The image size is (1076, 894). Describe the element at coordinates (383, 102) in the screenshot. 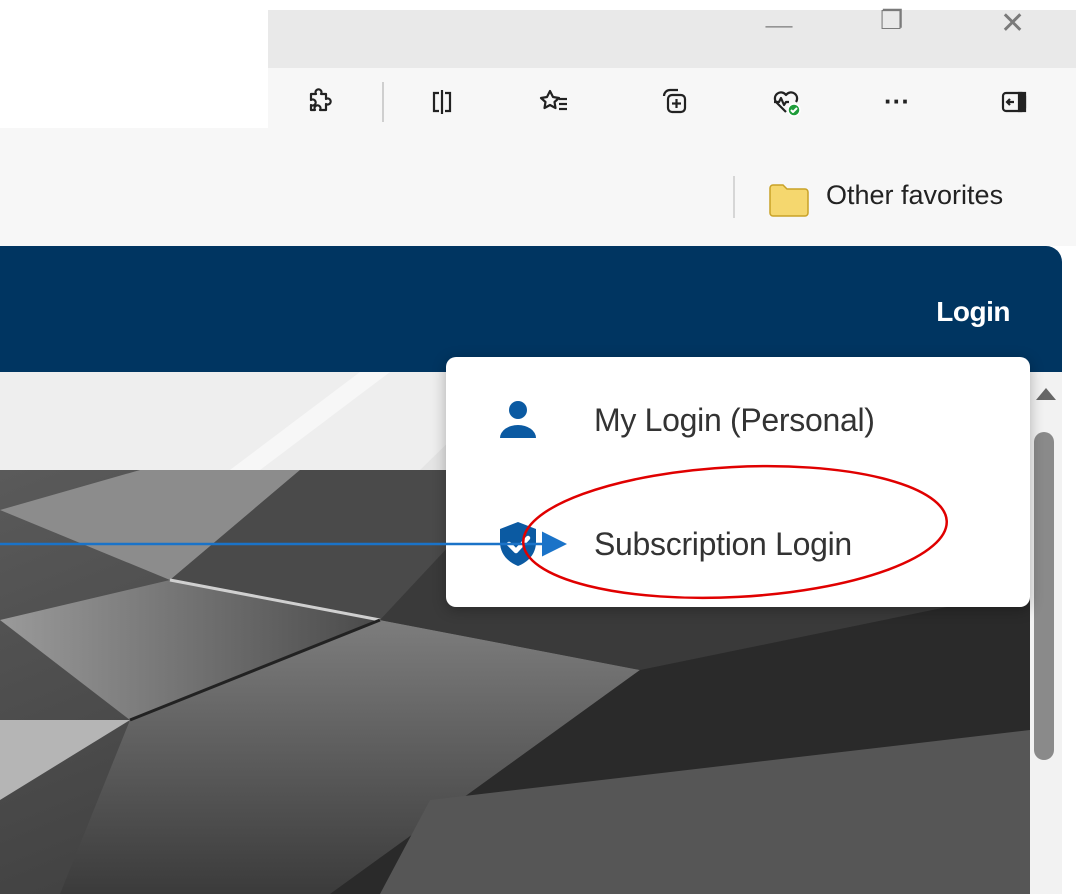

I see `toolbar-separator` at that location.